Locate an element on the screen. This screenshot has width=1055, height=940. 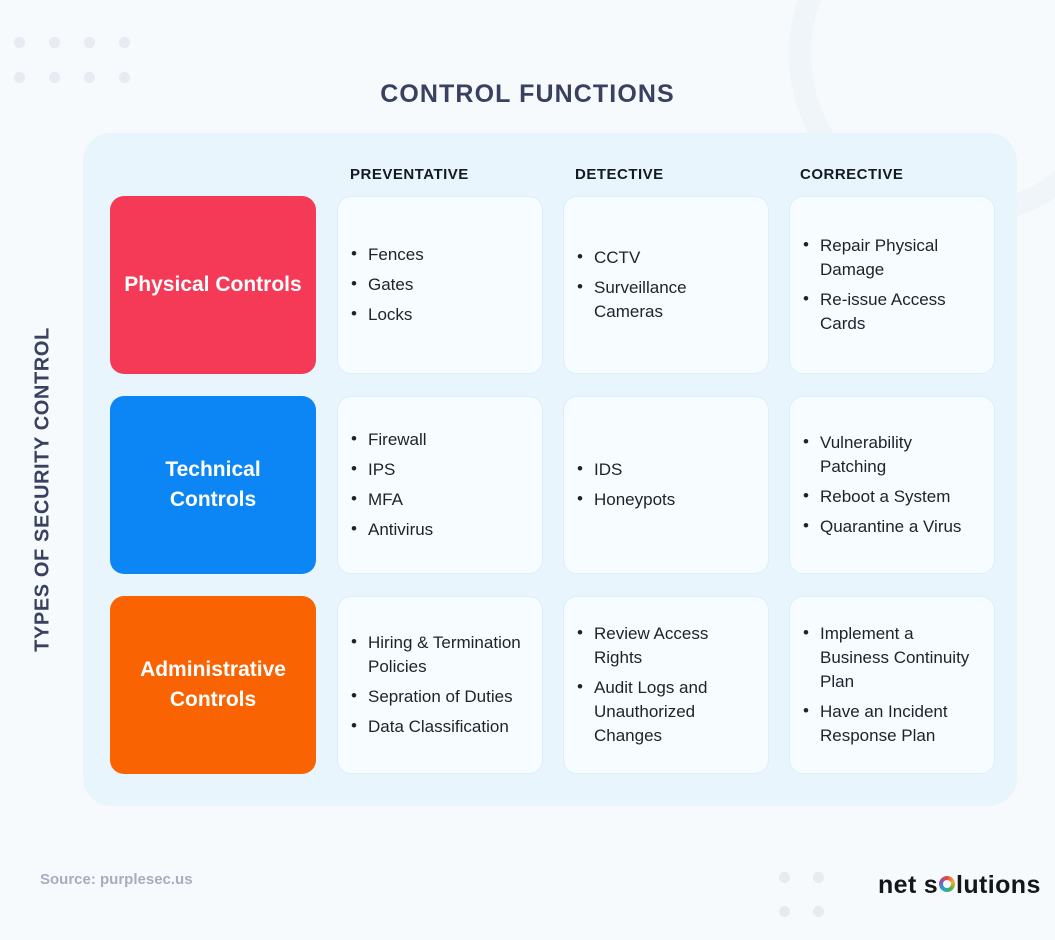
list-item: Data Classification is located at coordinates (439, 726).